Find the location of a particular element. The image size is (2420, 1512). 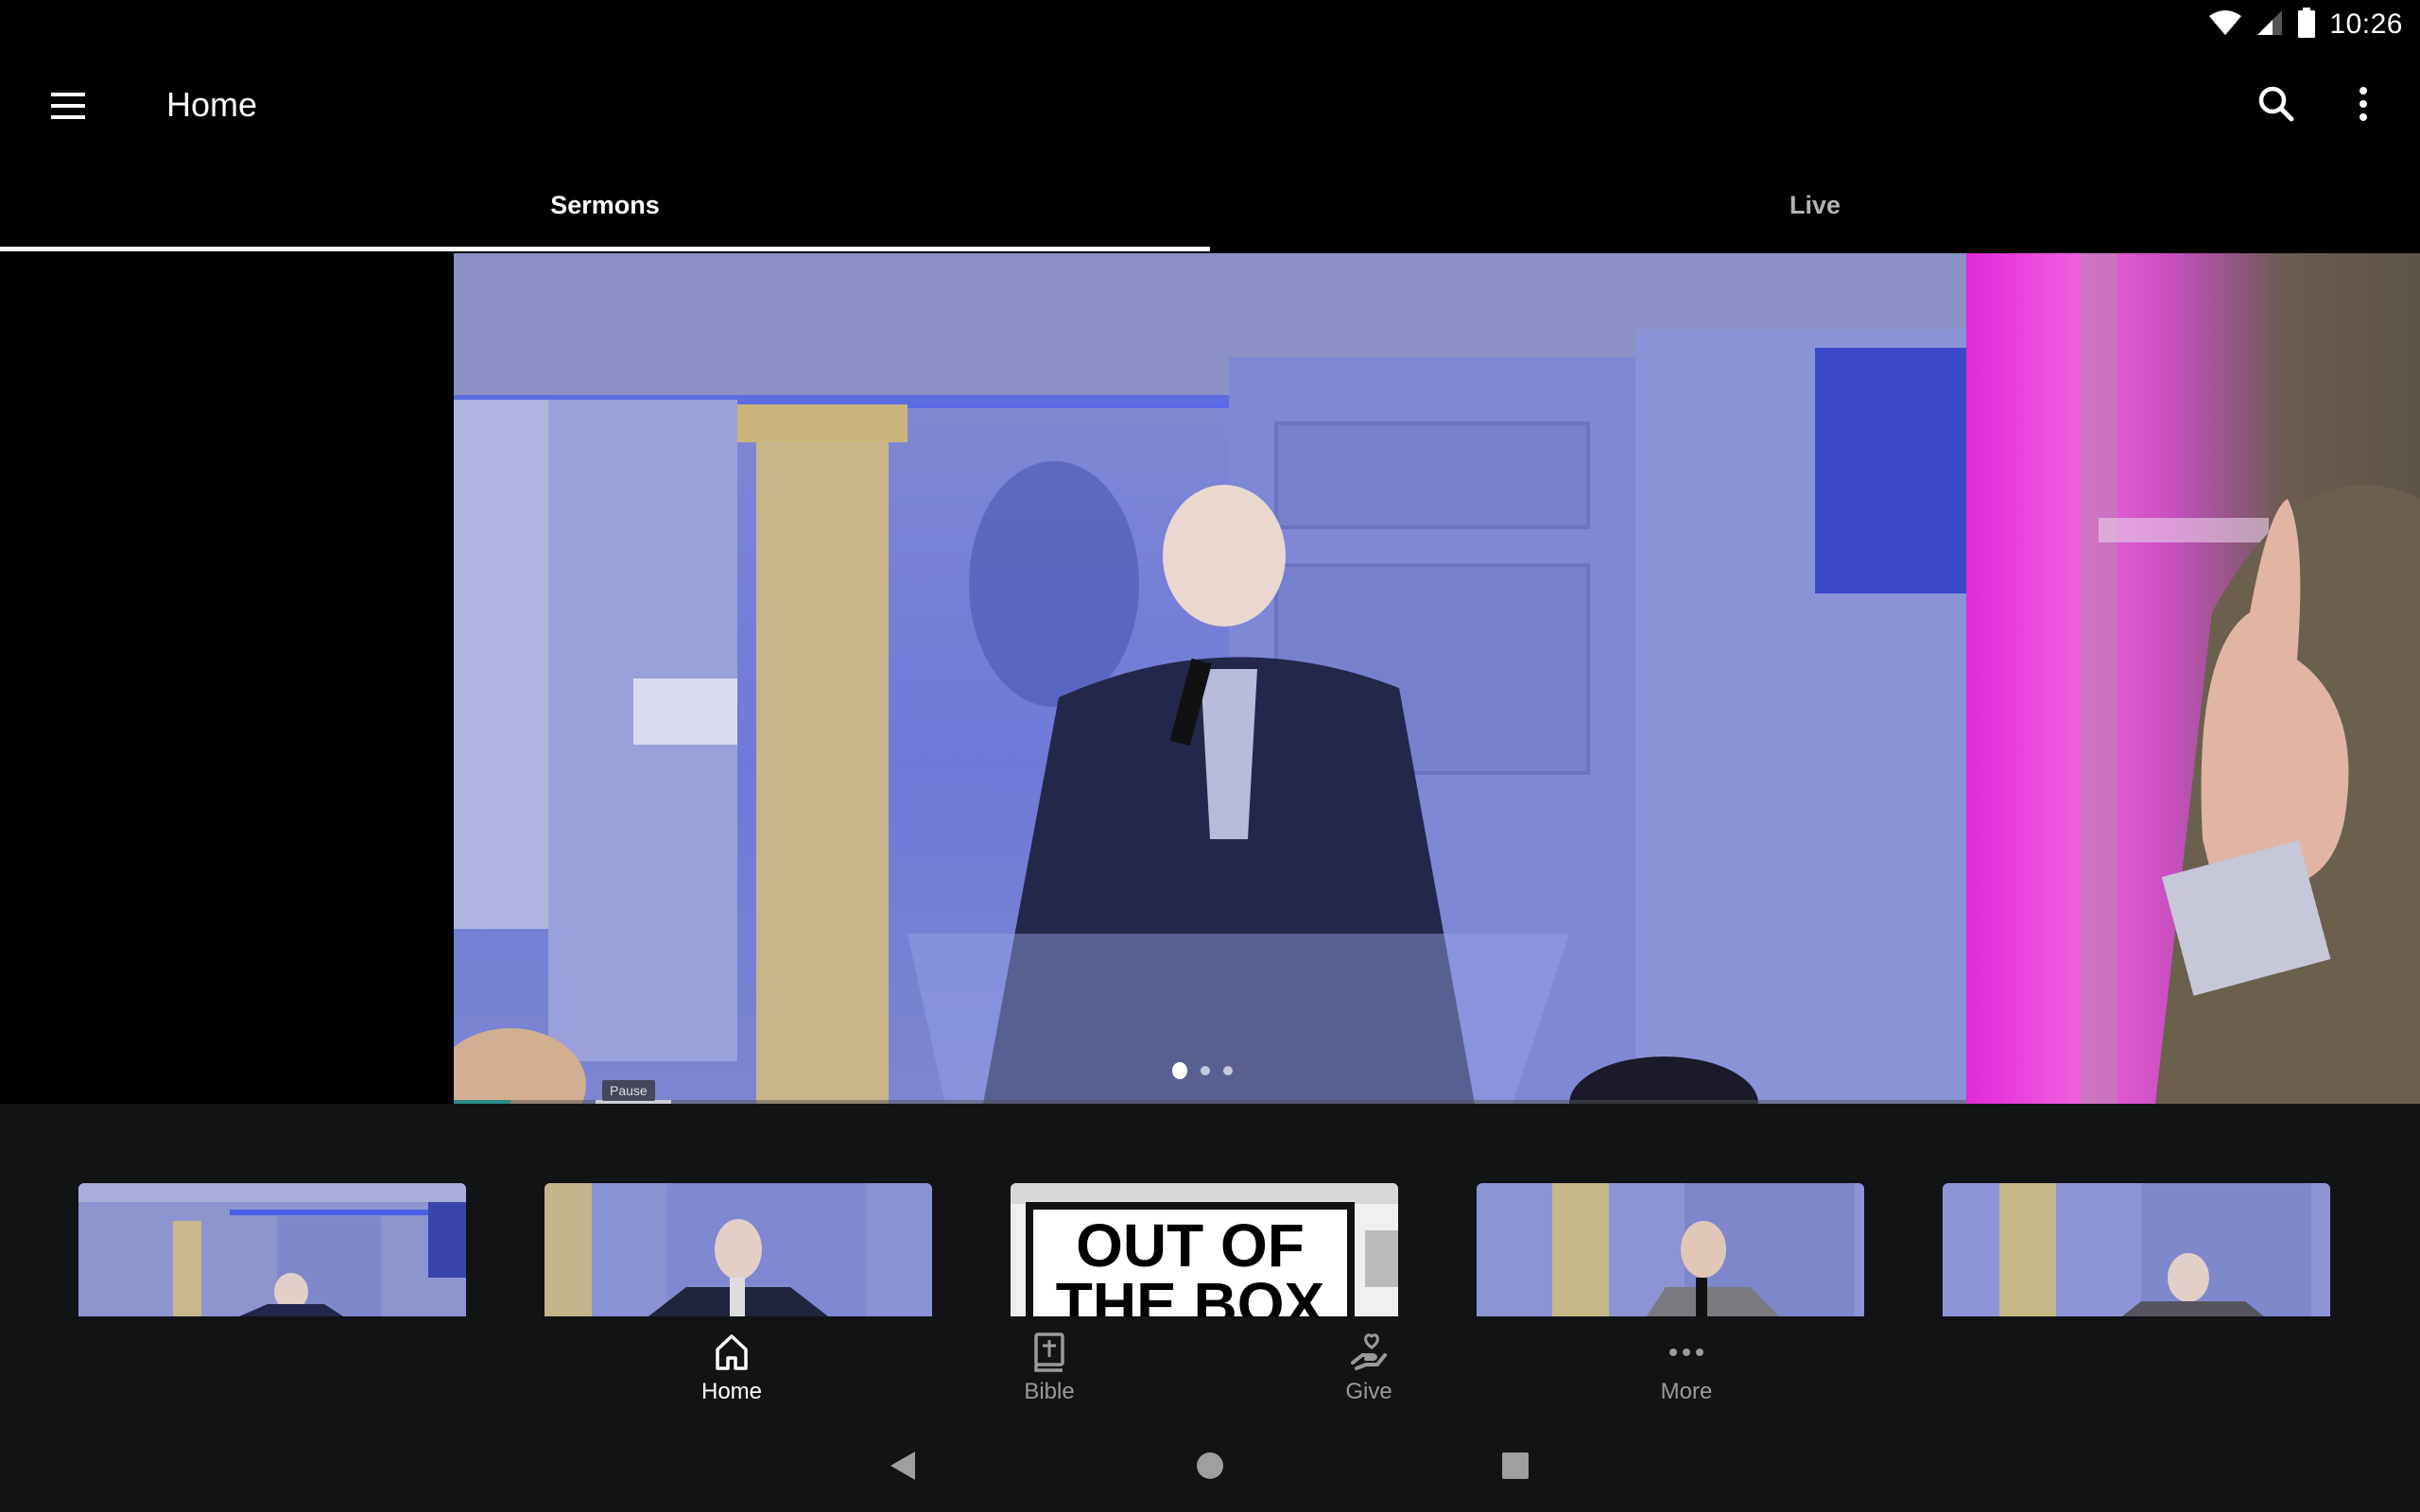

tab-label: Live is located at coordinates (1815, 205).